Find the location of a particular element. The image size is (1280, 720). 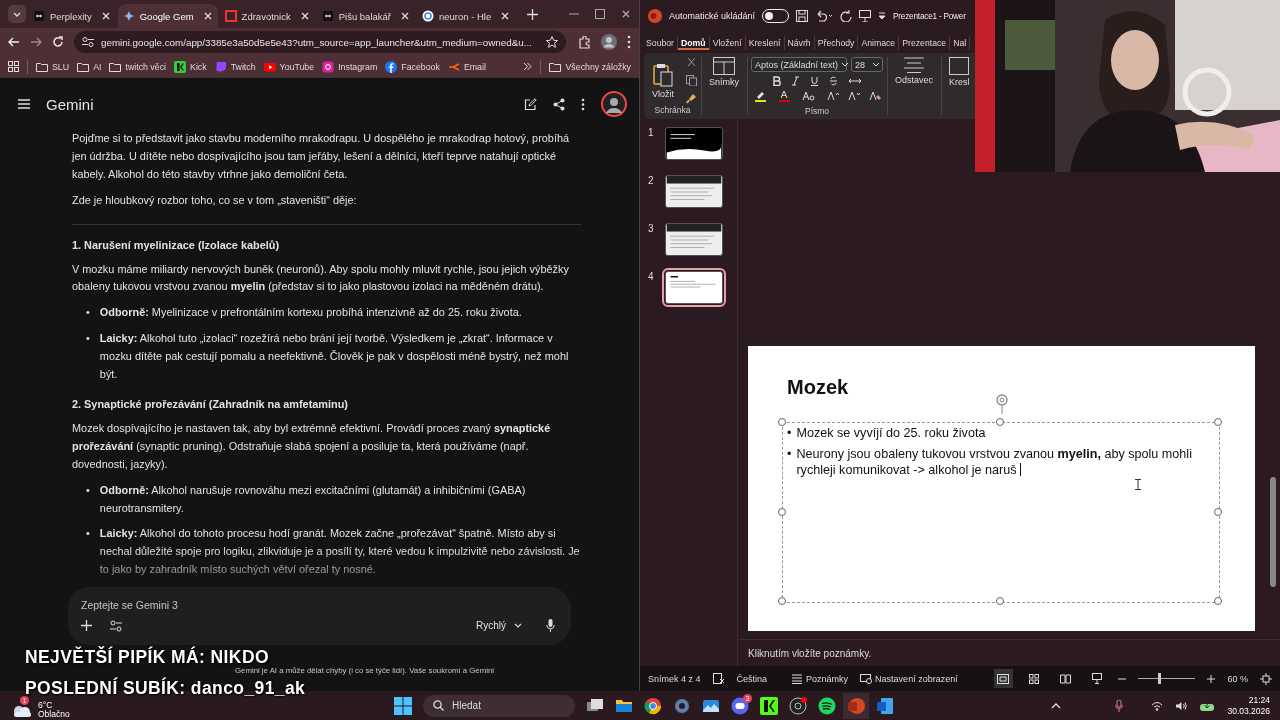

bookmark: Instagram is located at coordinates (350, 66).